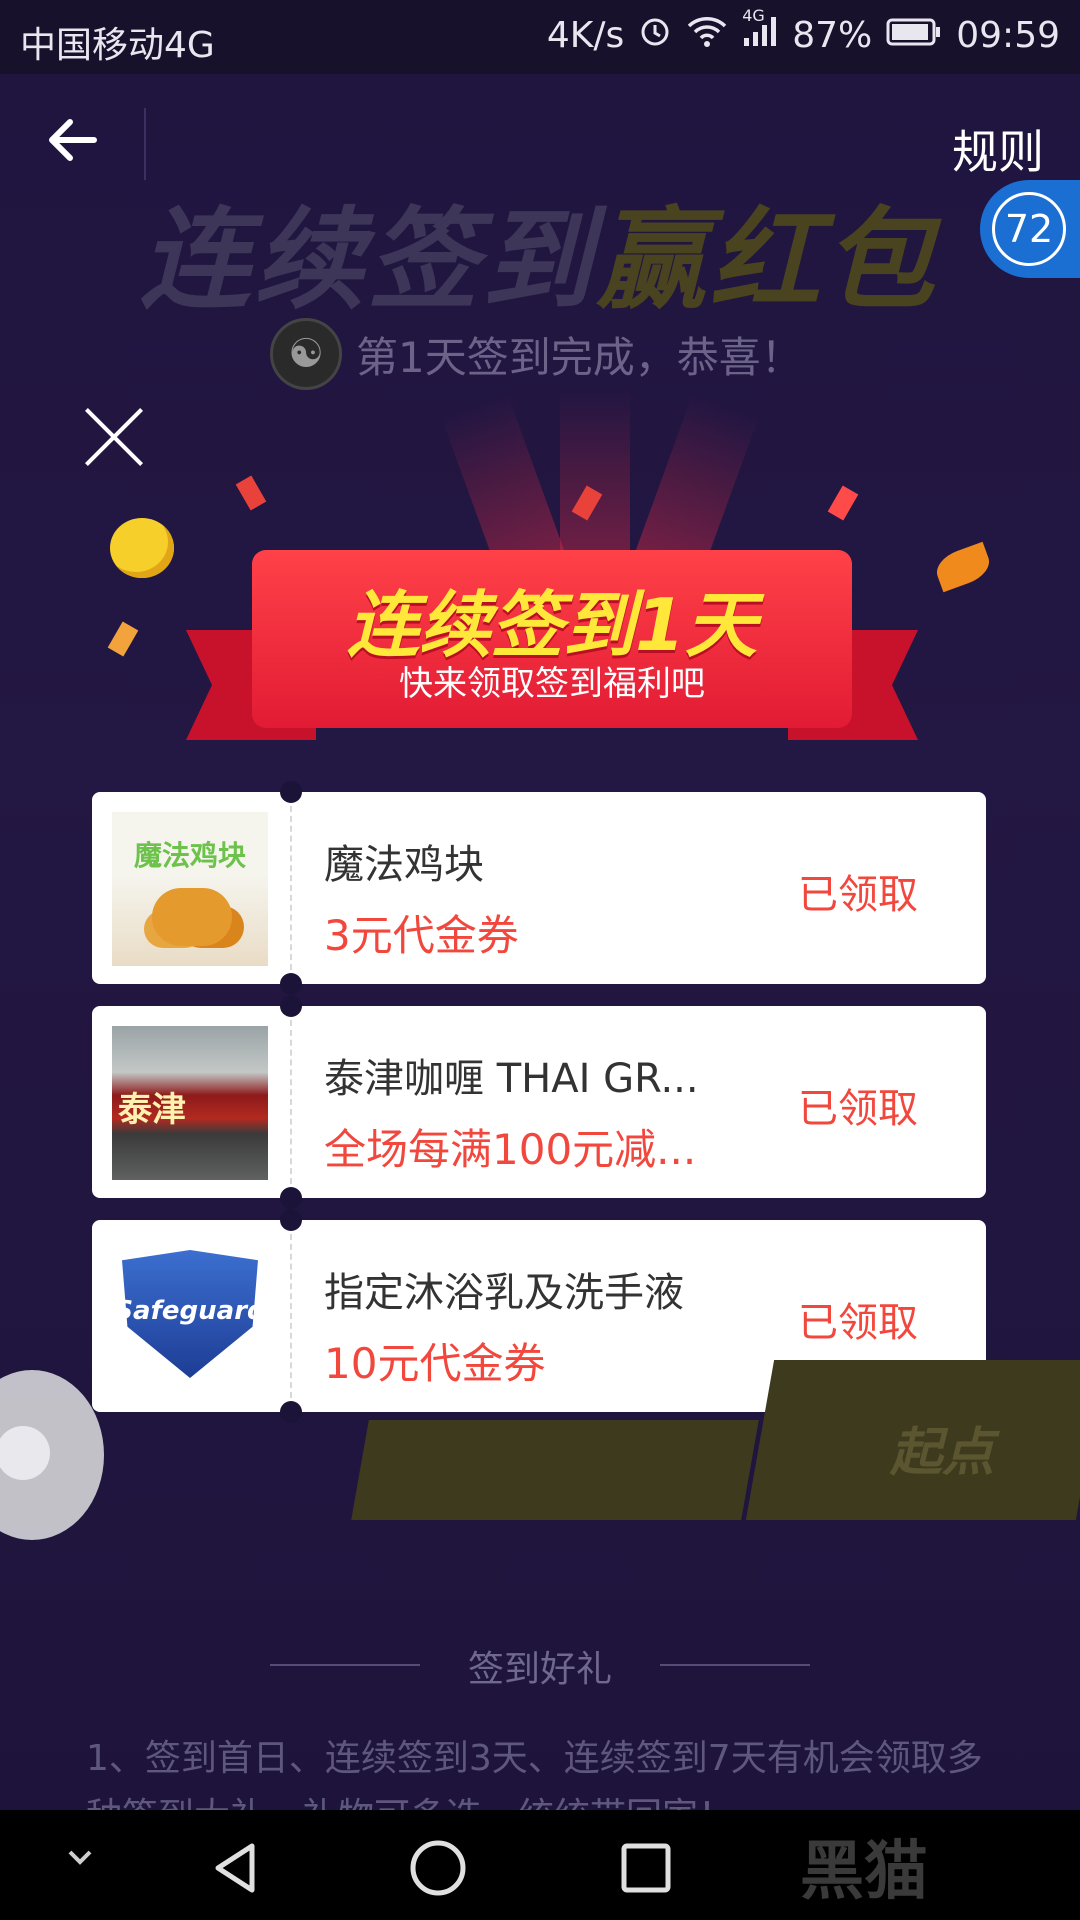 This screenshot has height=1920, width=1080. What do you see at coordinates (25, 1453) in the screenshot?
I see `assistant-dot-icon` at bounding box center [25, 1453].